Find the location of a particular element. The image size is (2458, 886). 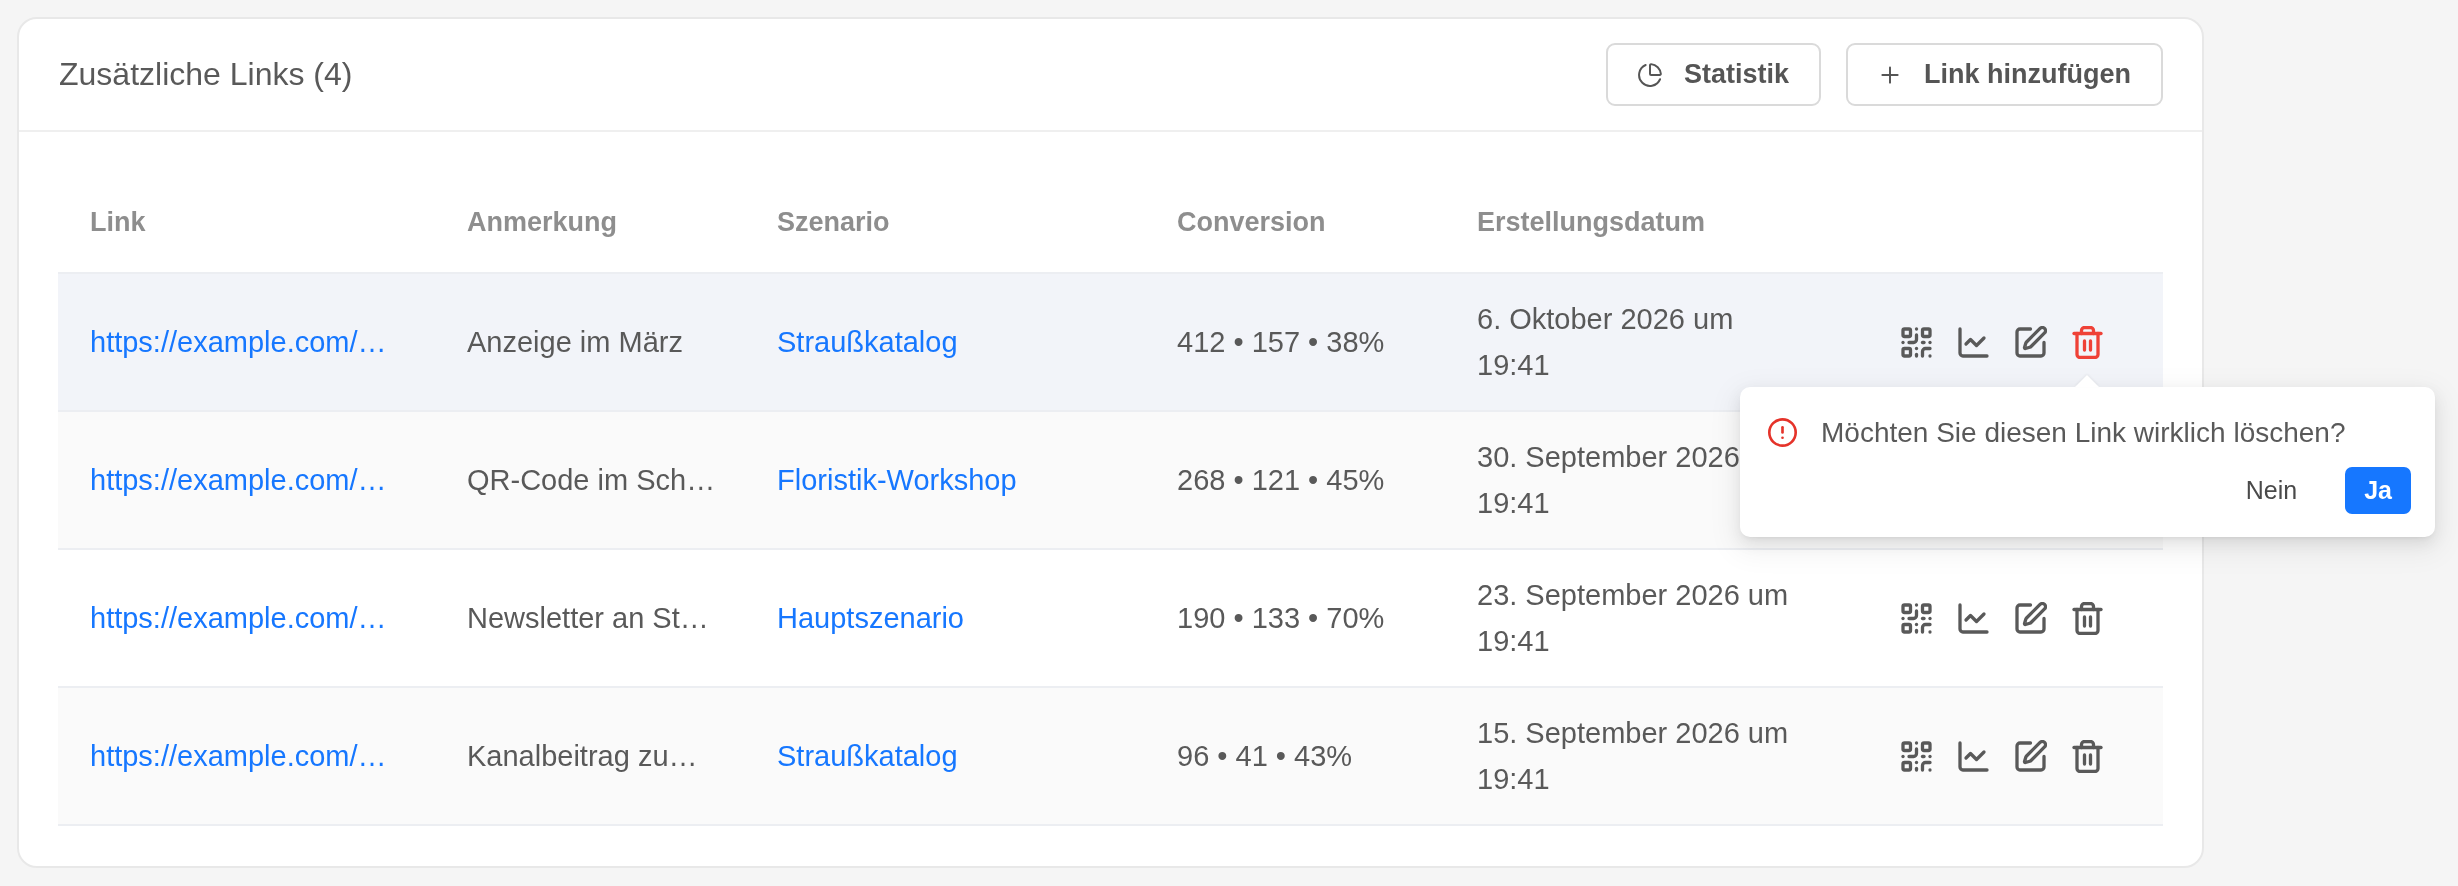

conversion-text: 412 • 157 • 38% is located at coordinates (1281, 342).